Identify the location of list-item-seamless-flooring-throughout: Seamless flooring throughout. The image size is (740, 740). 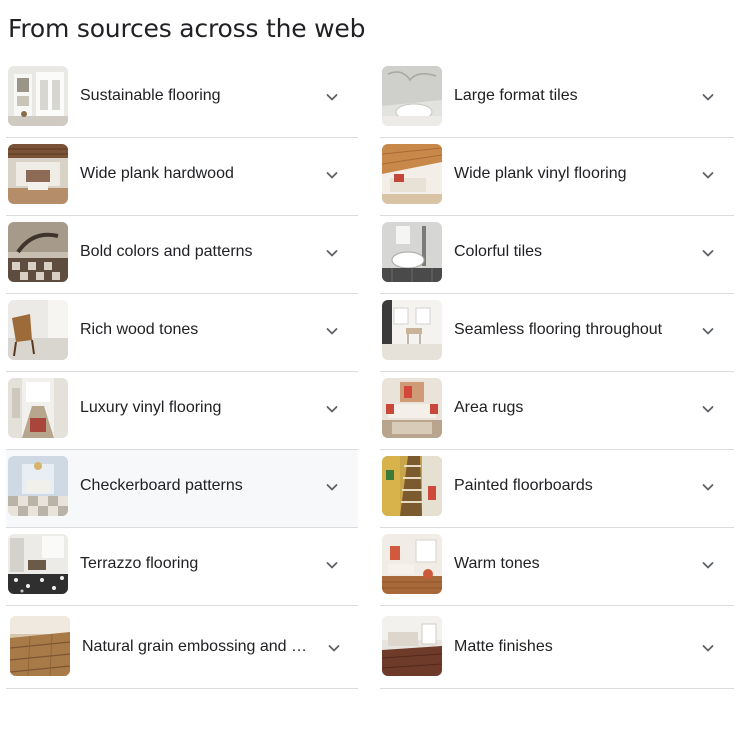
(557, 333).